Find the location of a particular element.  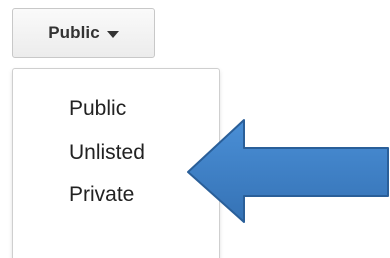

menu-item-public: Public is located at coordinates (97, 109).